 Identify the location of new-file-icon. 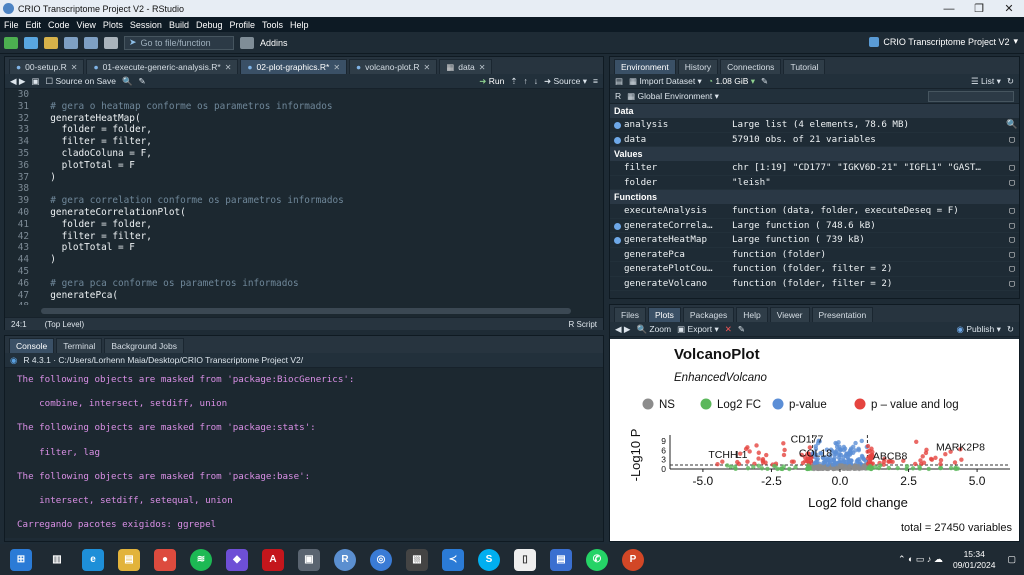
(11, 42).